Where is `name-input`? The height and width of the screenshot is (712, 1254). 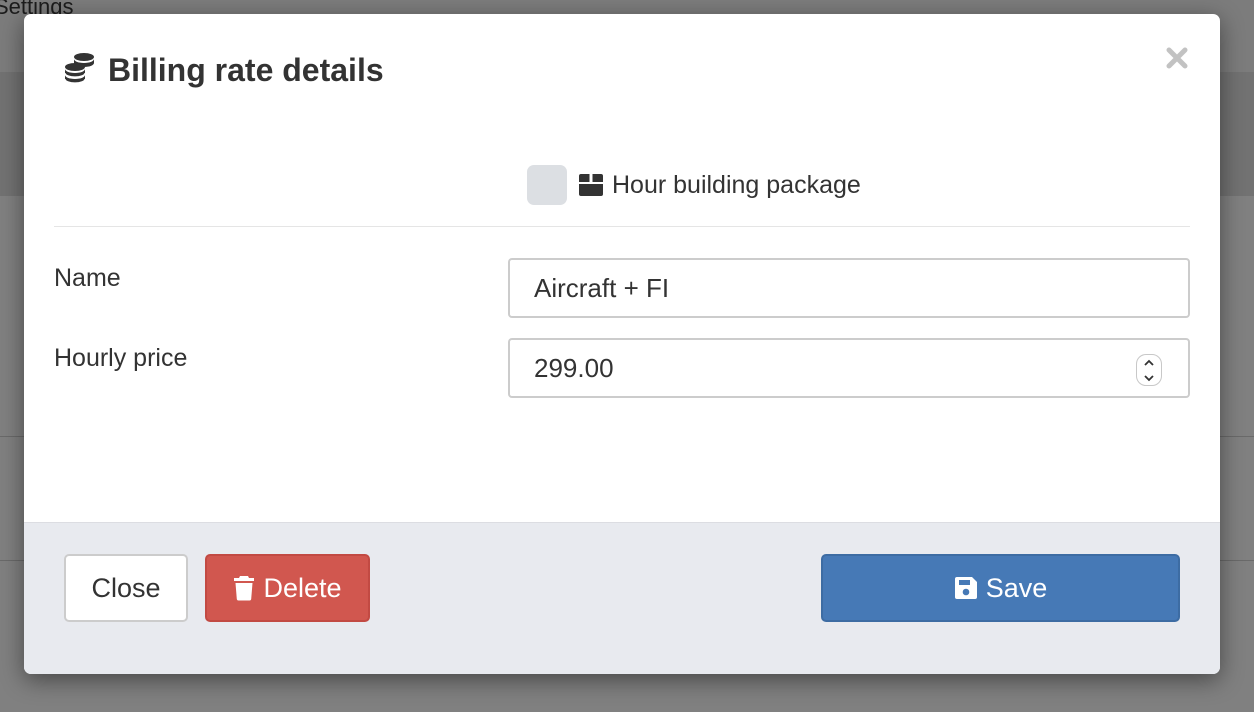 name-input is located at coordinates (849, 288).